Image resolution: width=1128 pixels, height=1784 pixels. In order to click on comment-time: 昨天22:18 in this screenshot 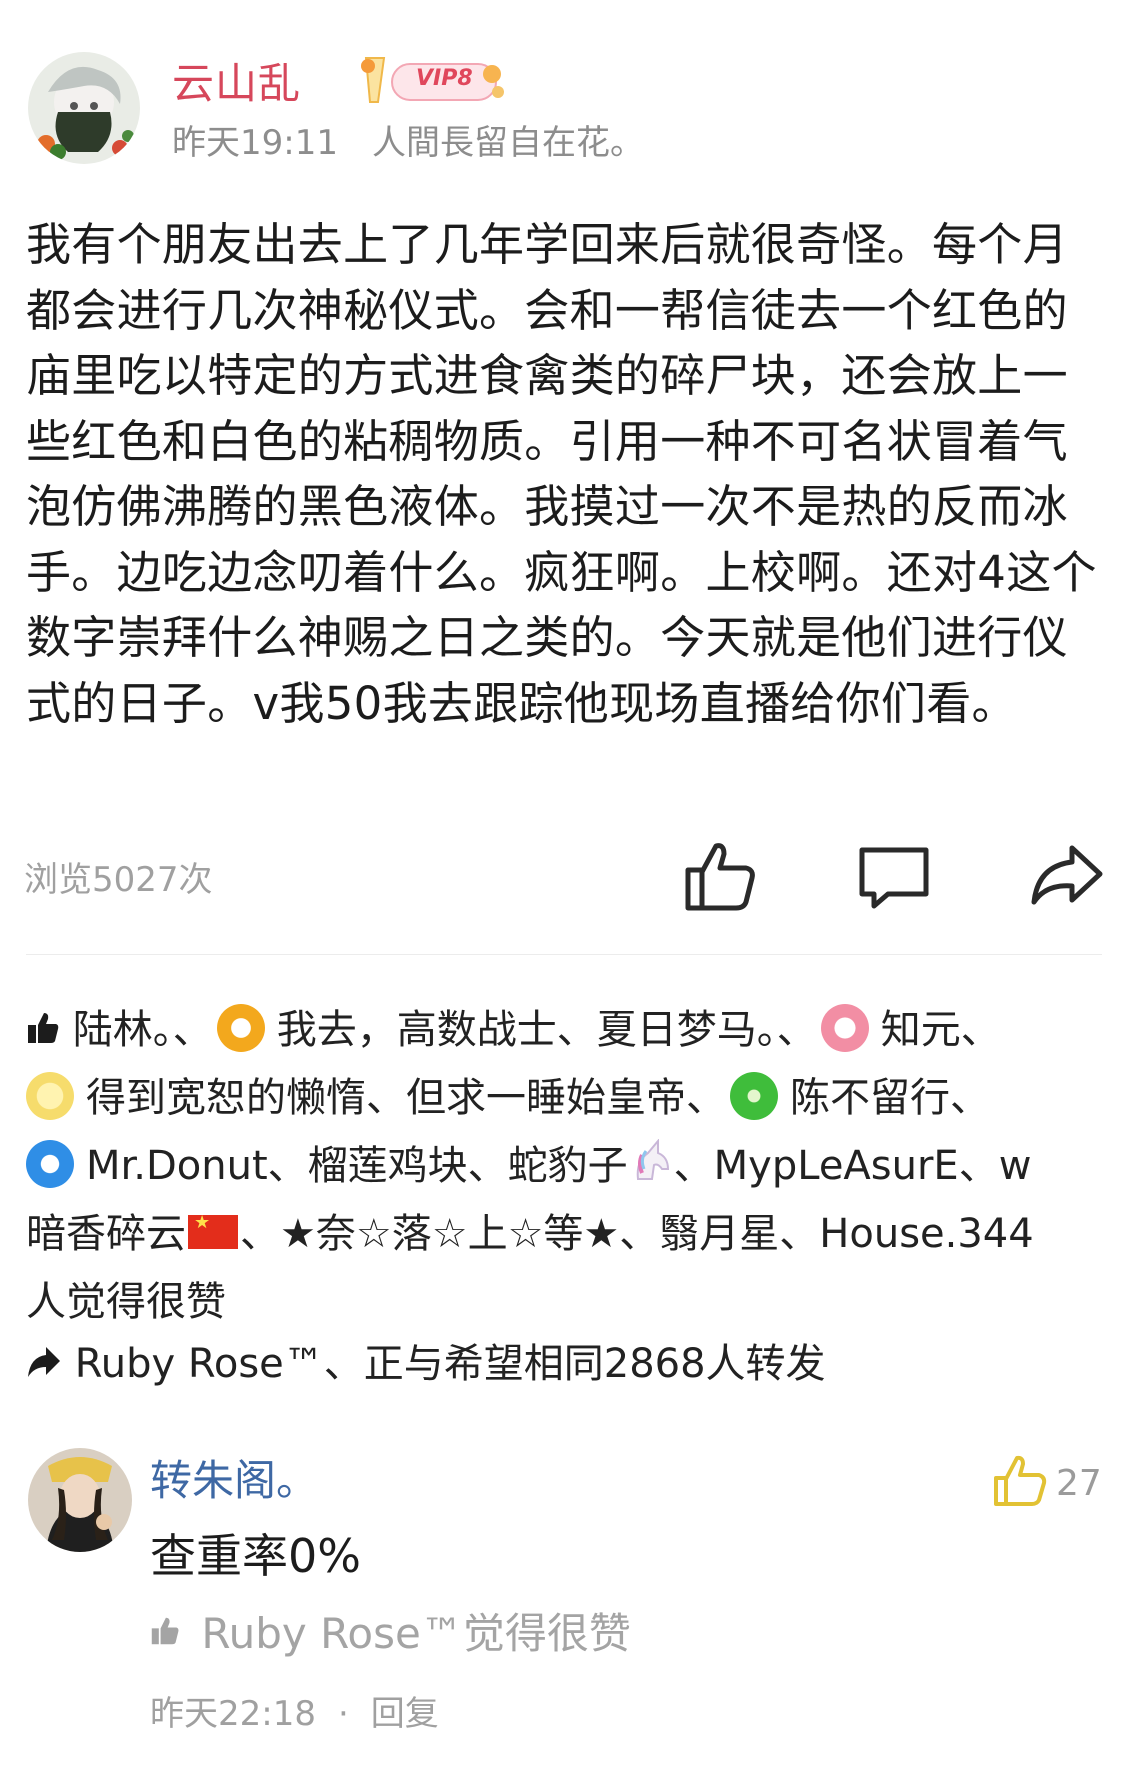, I will do `click(233, 1714)`.